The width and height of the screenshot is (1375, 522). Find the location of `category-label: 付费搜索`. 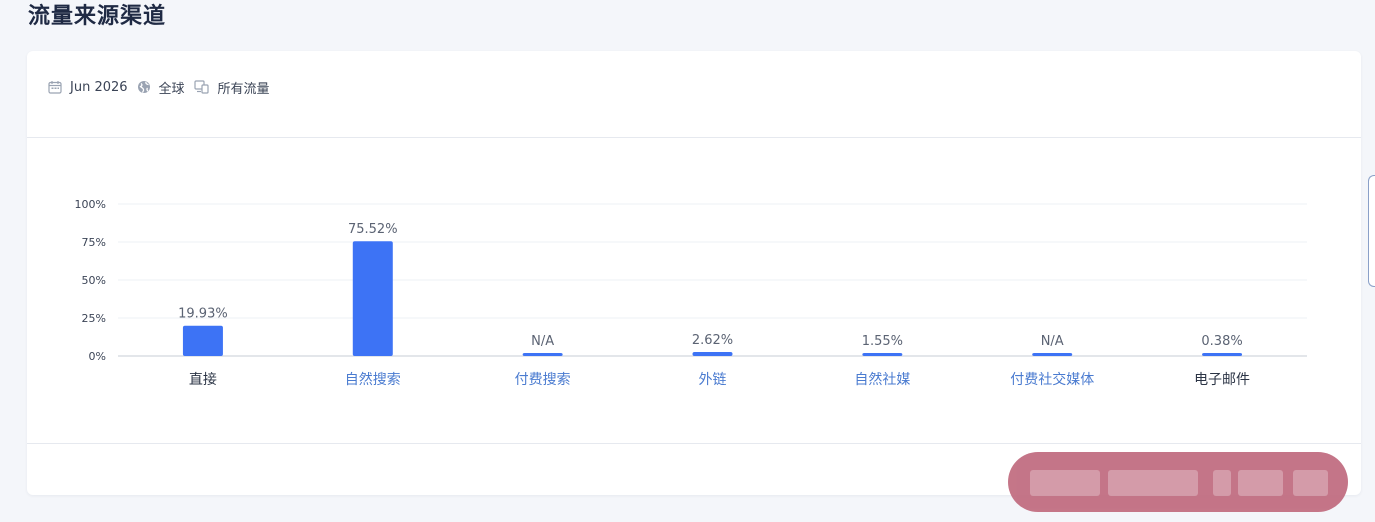

category-label: 付费搜索 is located at coordinates (543, 379).